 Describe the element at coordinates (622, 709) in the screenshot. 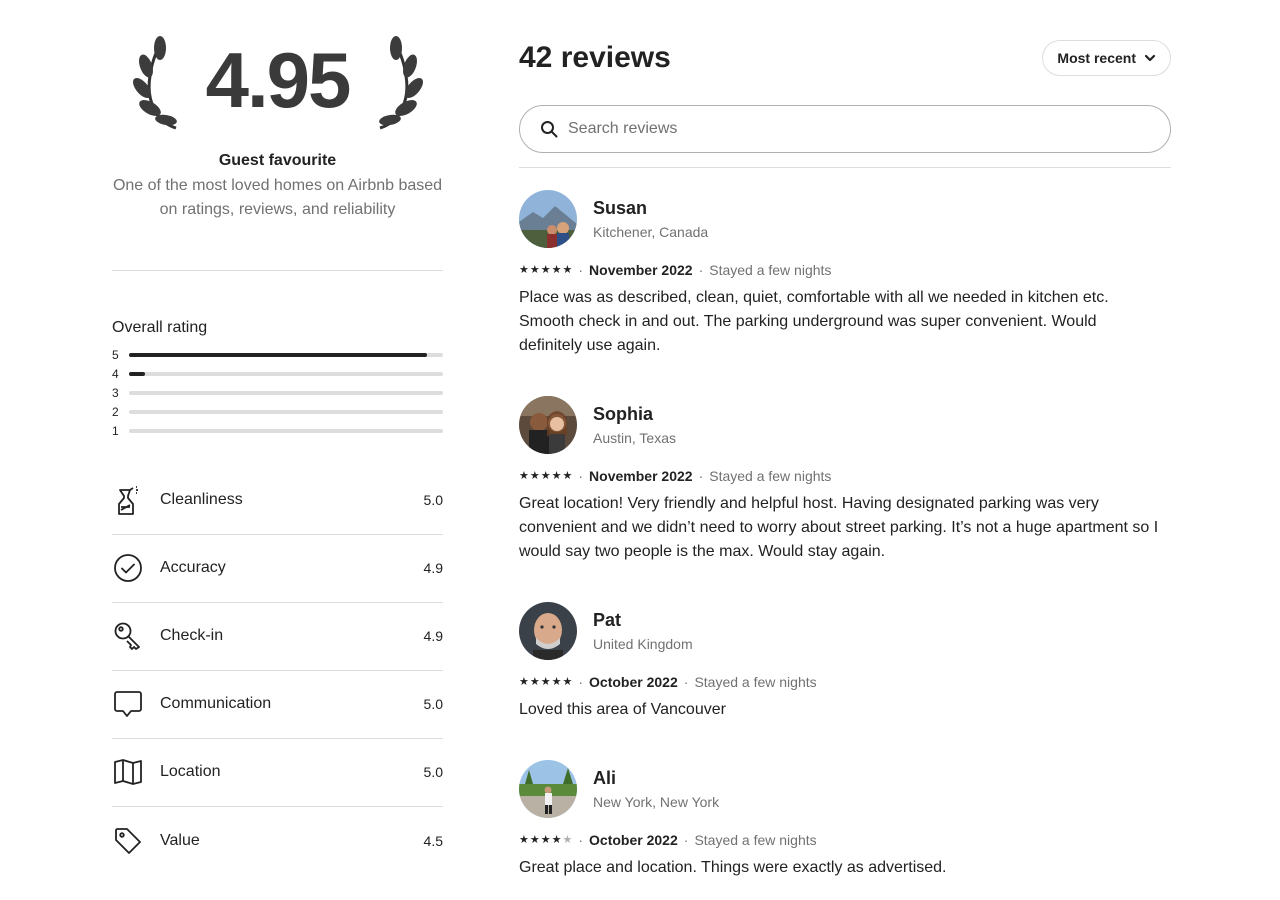

I see `review-text: Loved this area of Vancouver` at that location.